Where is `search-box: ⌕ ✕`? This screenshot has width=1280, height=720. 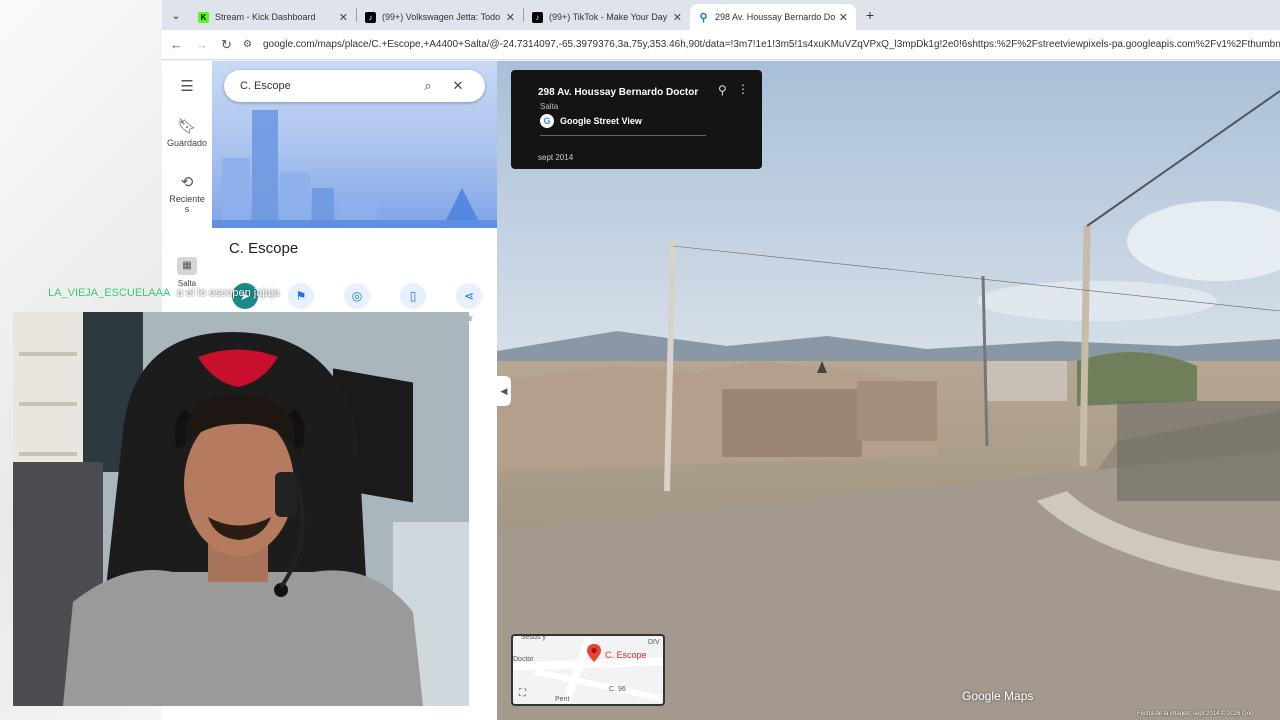 search-box: ⌕ ✕ is located at coordinates (354, 86).